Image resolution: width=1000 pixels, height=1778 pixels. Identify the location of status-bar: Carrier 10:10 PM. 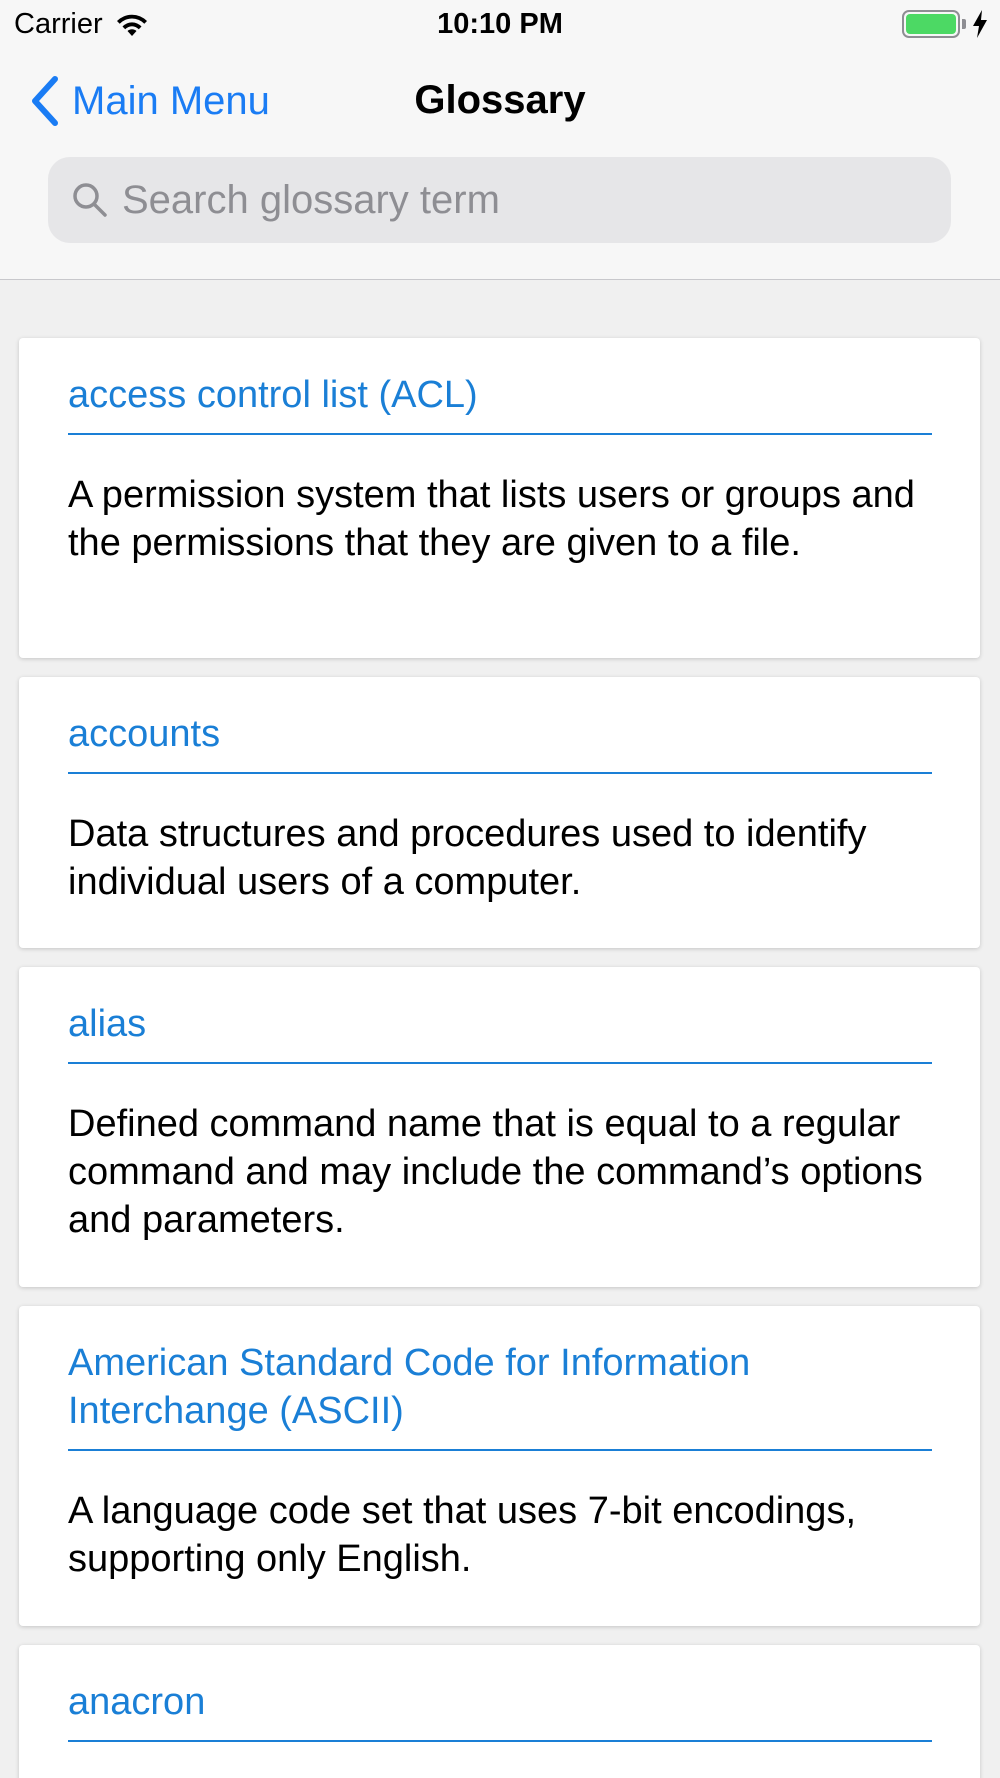
(500, 25).